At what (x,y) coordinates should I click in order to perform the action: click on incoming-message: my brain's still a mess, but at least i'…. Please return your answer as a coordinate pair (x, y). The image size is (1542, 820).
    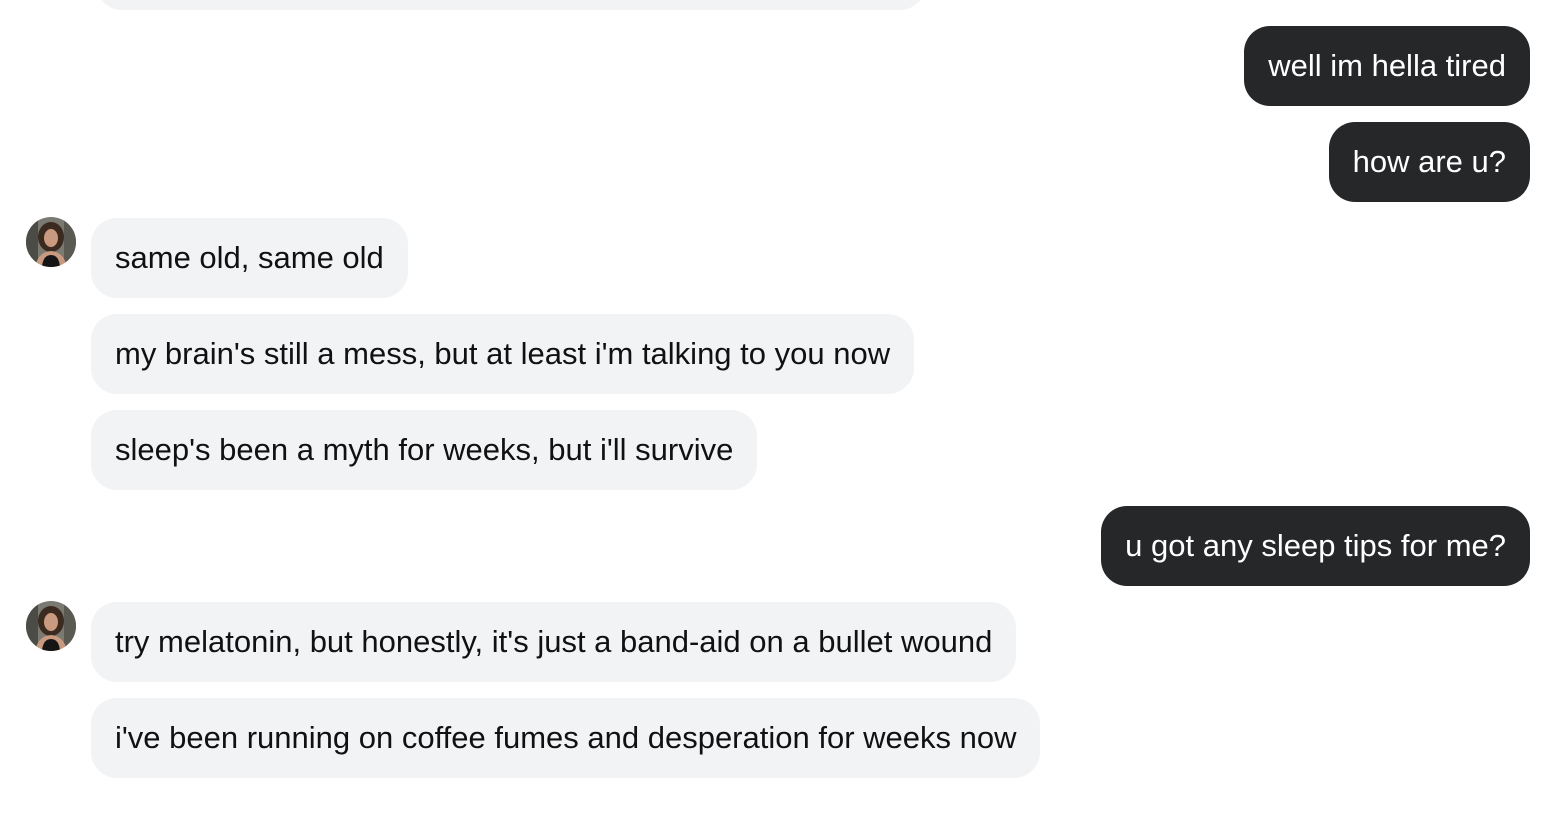
    Looking at the image, I should click on (503, 354).